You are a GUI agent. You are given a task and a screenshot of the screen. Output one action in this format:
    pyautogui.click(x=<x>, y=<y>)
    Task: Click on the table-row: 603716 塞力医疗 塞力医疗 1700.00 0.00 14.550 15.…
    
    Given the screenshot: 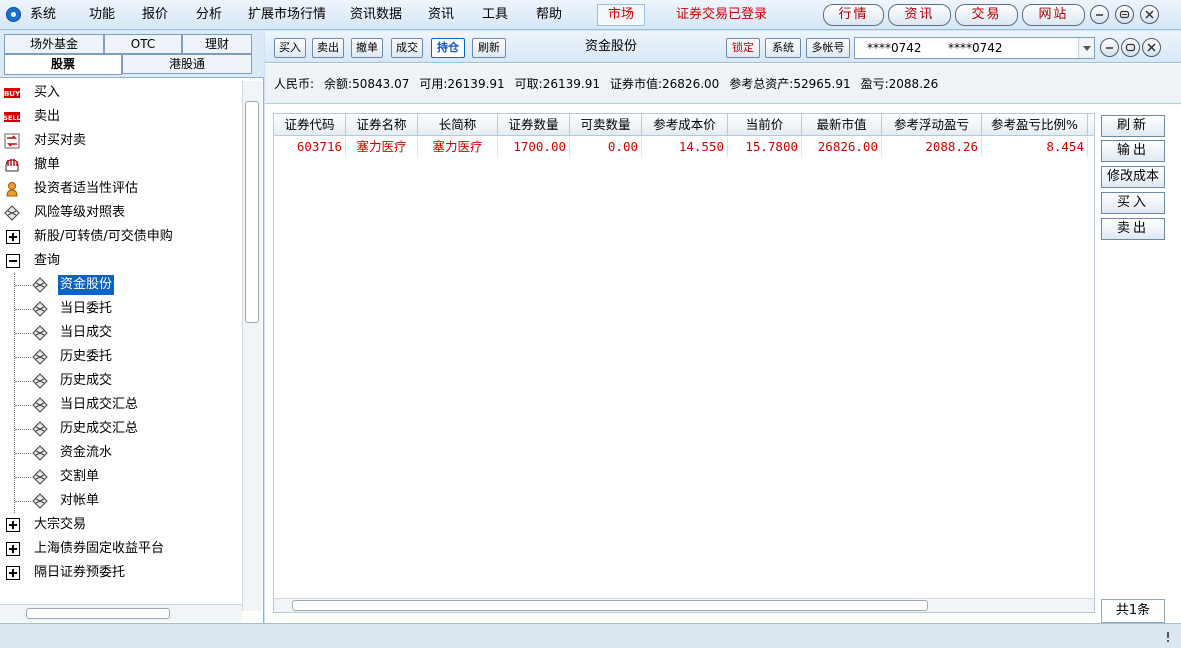 What is the action you would take?
    pyautogui.click(x=684, y=147)
    